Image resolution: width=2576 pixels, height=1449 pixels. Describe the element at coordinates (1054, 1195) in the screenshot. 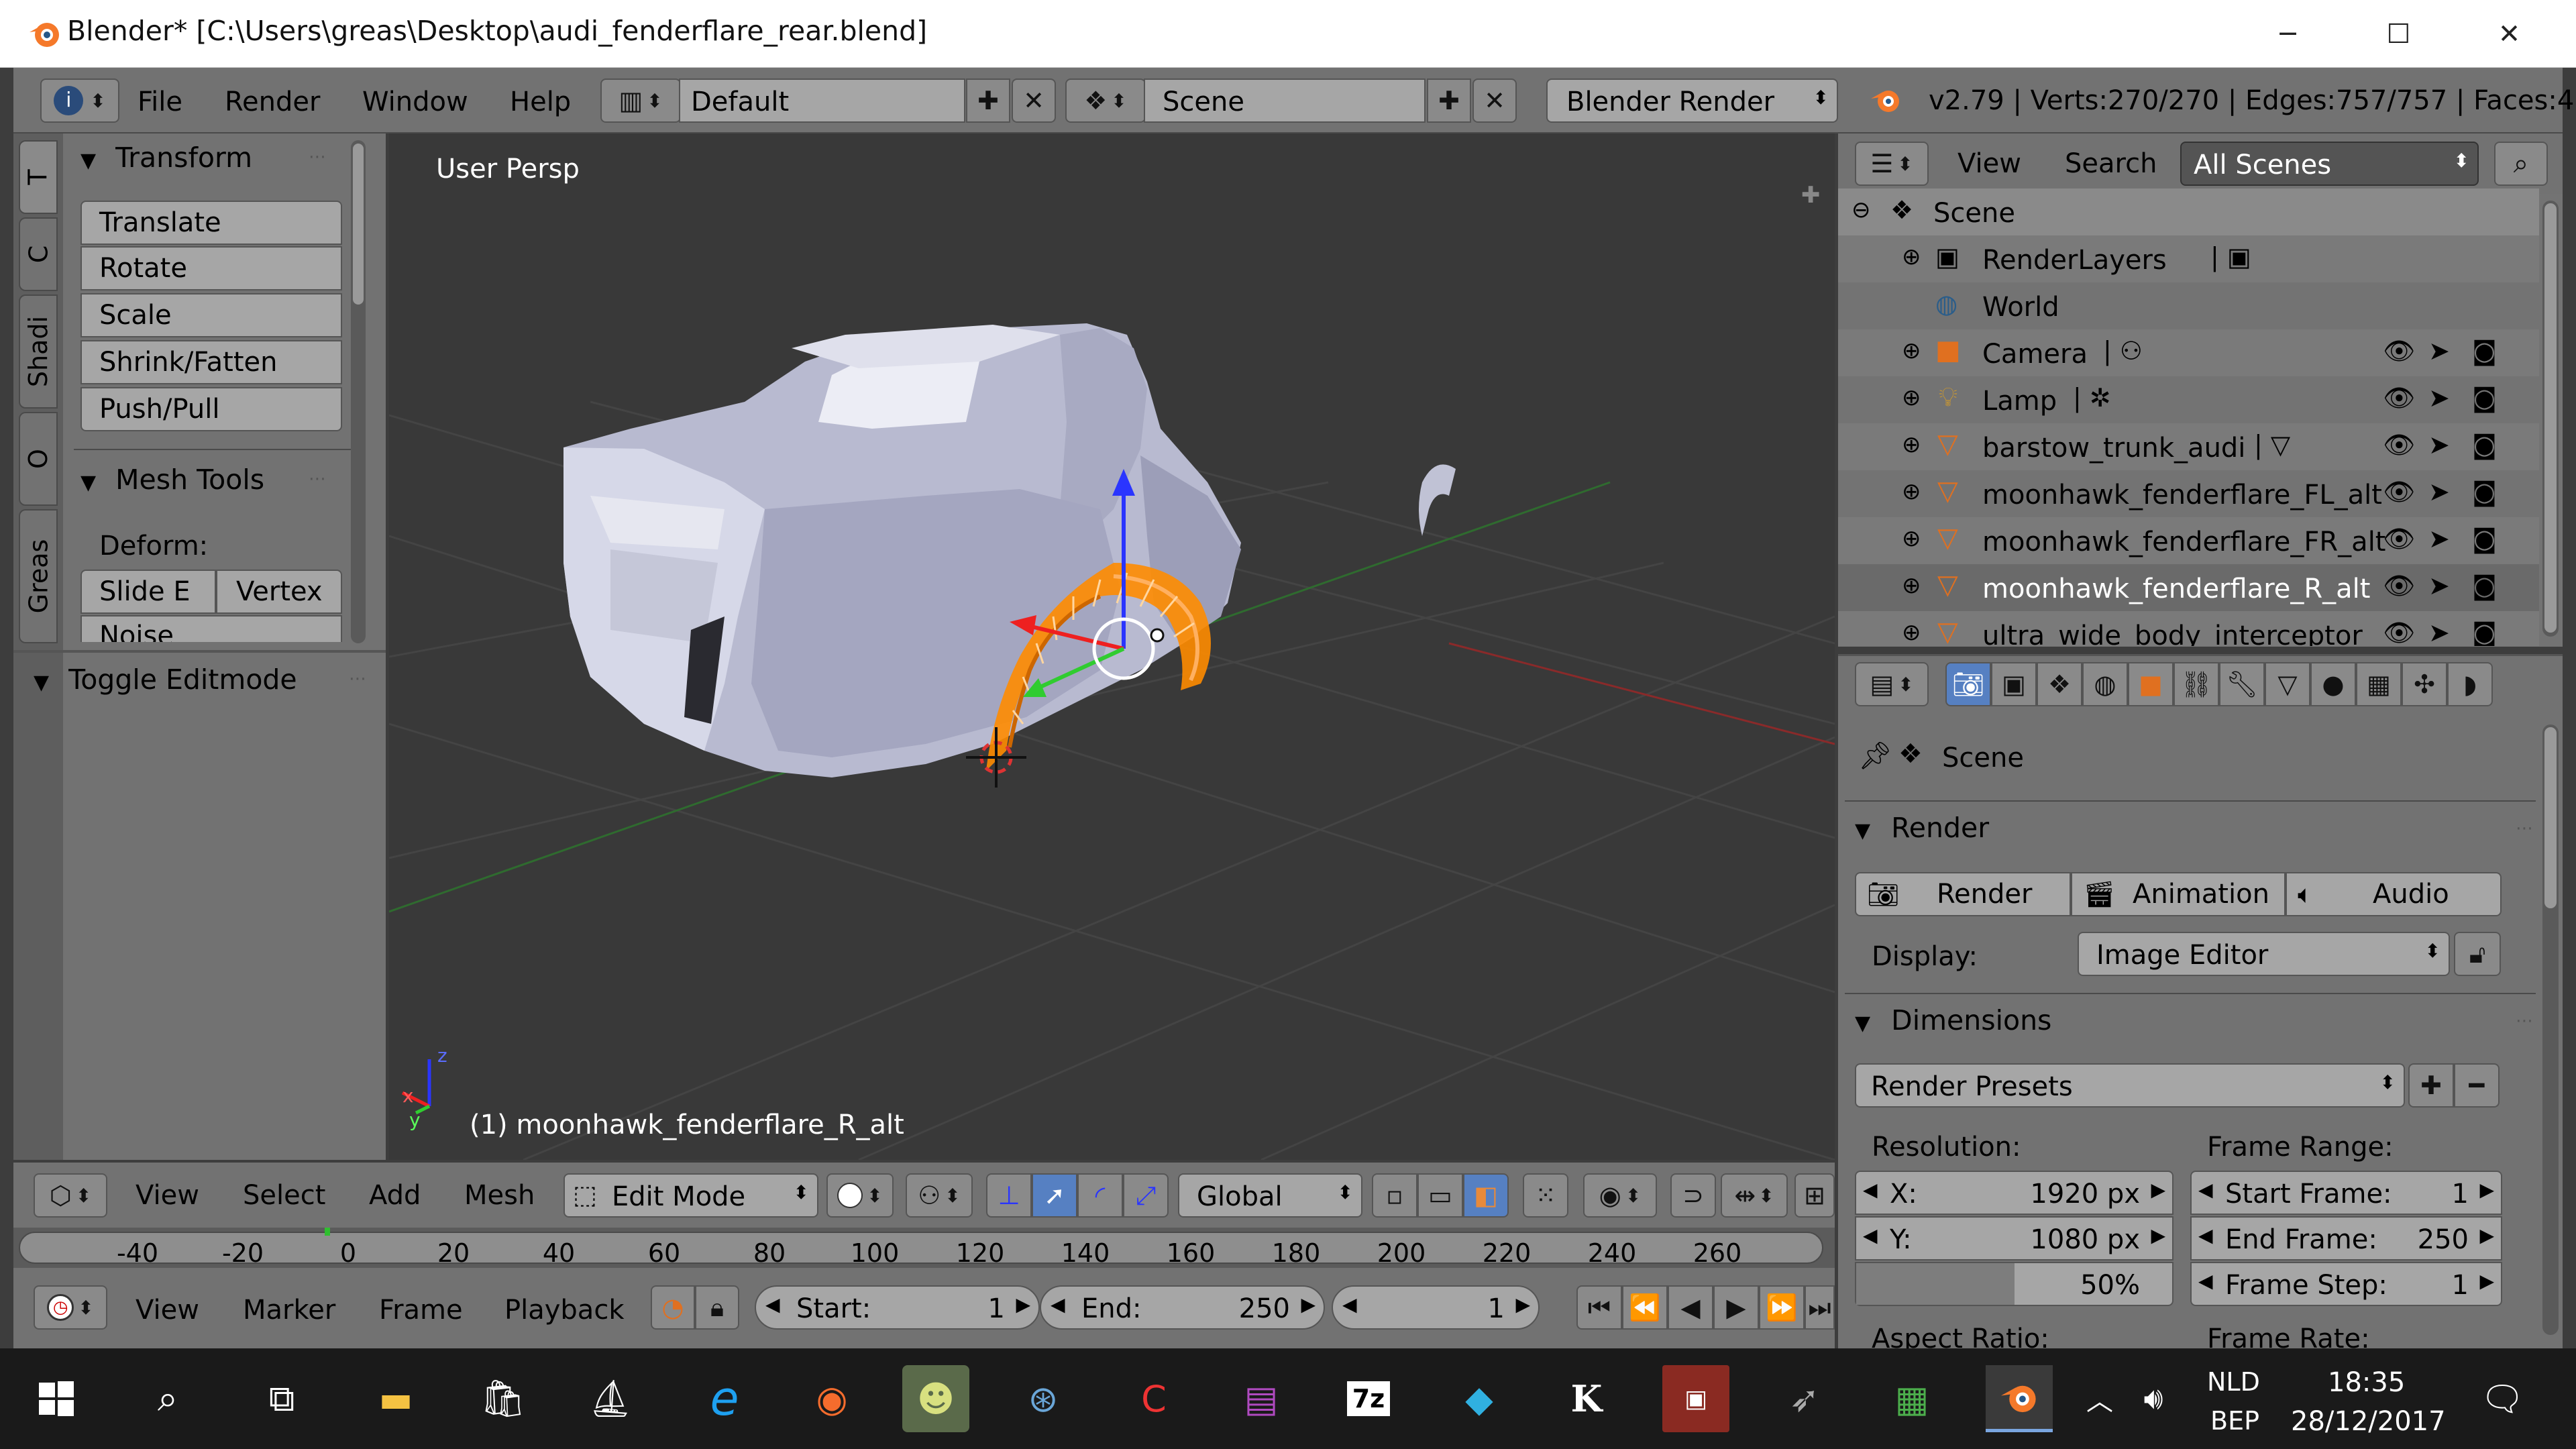

I see `translate-manipulator-button: ➚` at that location.